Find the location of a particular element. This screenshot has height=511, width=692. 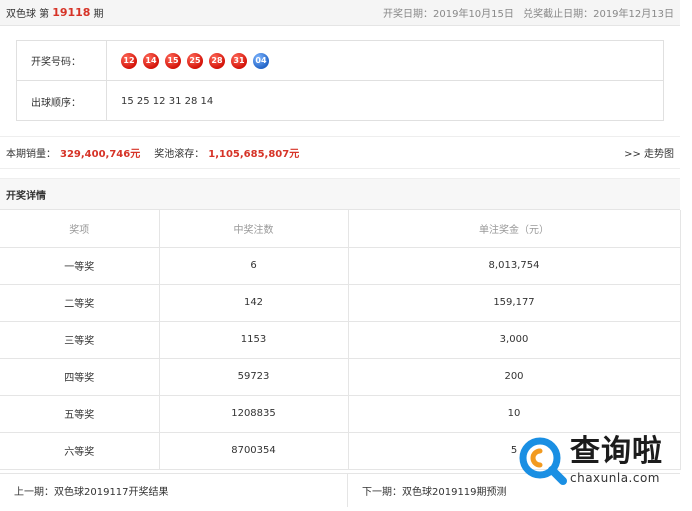

table-header-row: 奖项 中奖注数 单注奖金（元） is located at coordinates (340, 229).